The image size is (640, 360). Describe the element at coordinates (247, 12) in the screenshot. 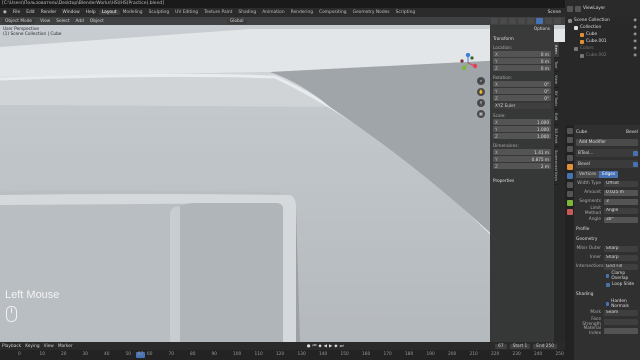

I see `workspace-tab-shading: Shading` at that location.